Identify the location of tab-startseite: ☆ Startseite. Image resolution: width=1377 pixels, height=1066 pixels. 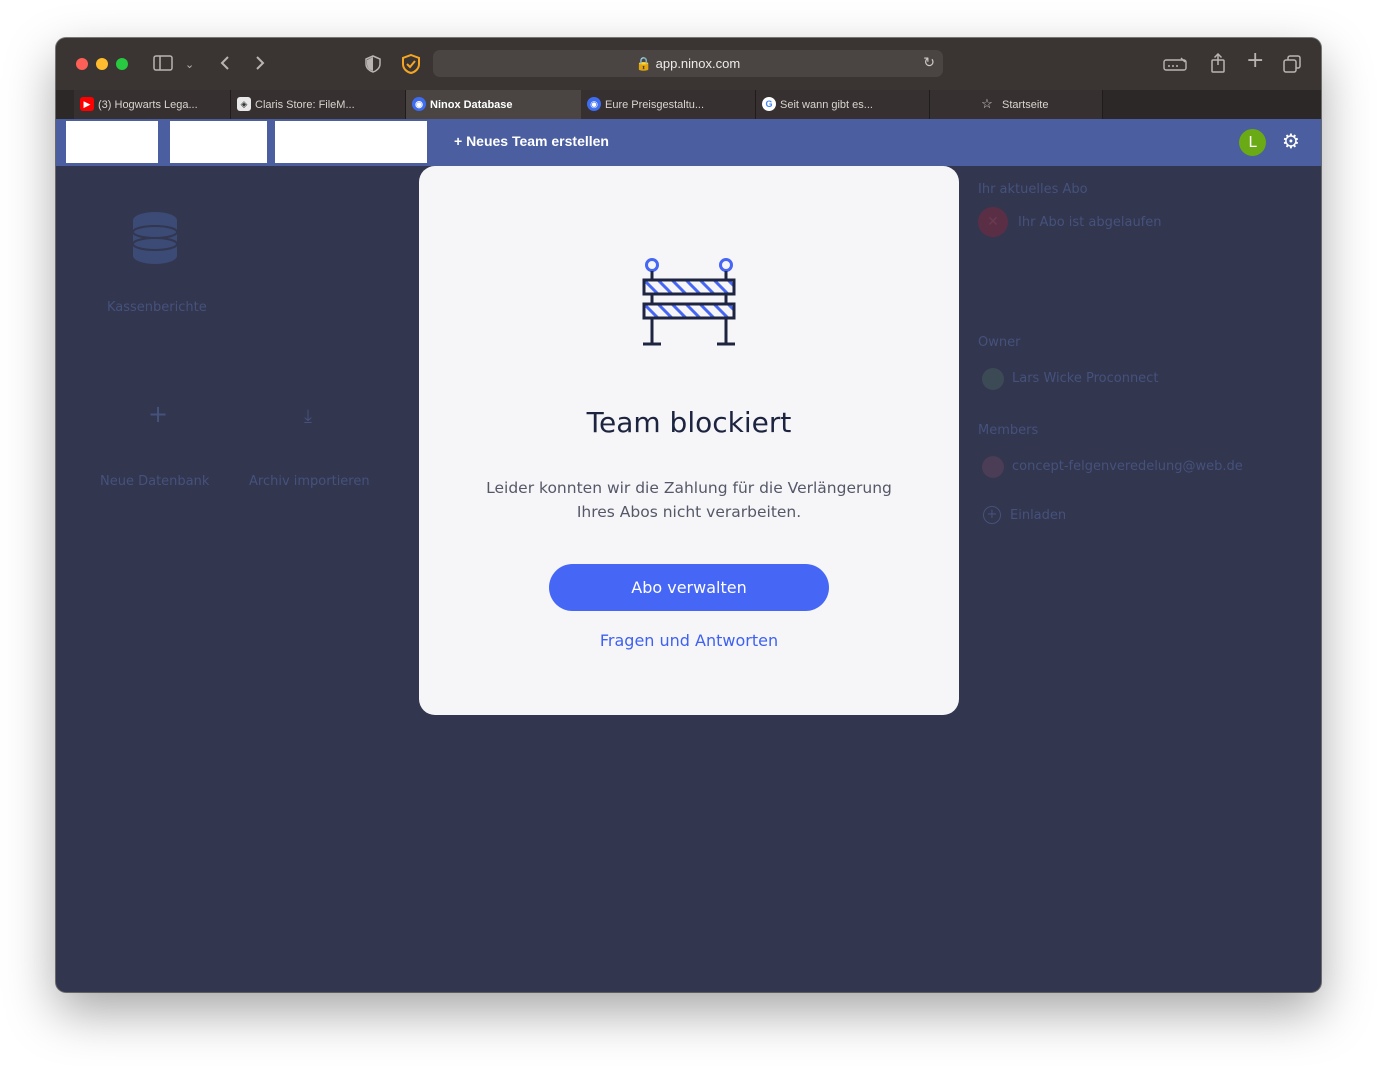
(1016, 104).